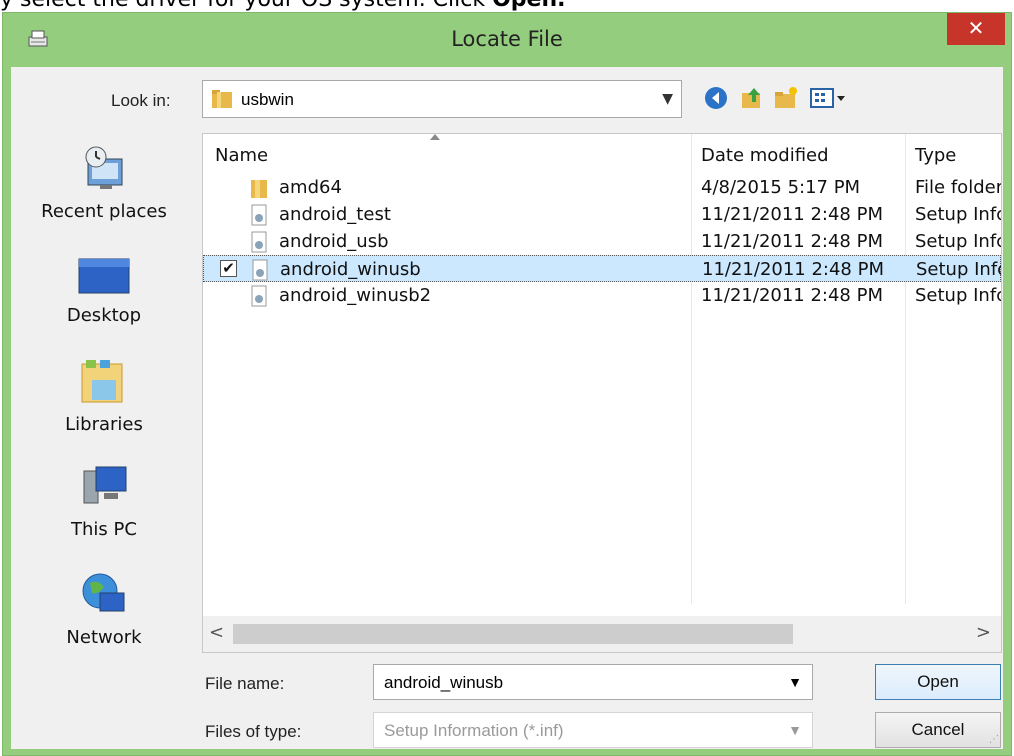 This screenshot has height=756, width=1014. I want to click on file-name: android_winusb, so click(350, 269).